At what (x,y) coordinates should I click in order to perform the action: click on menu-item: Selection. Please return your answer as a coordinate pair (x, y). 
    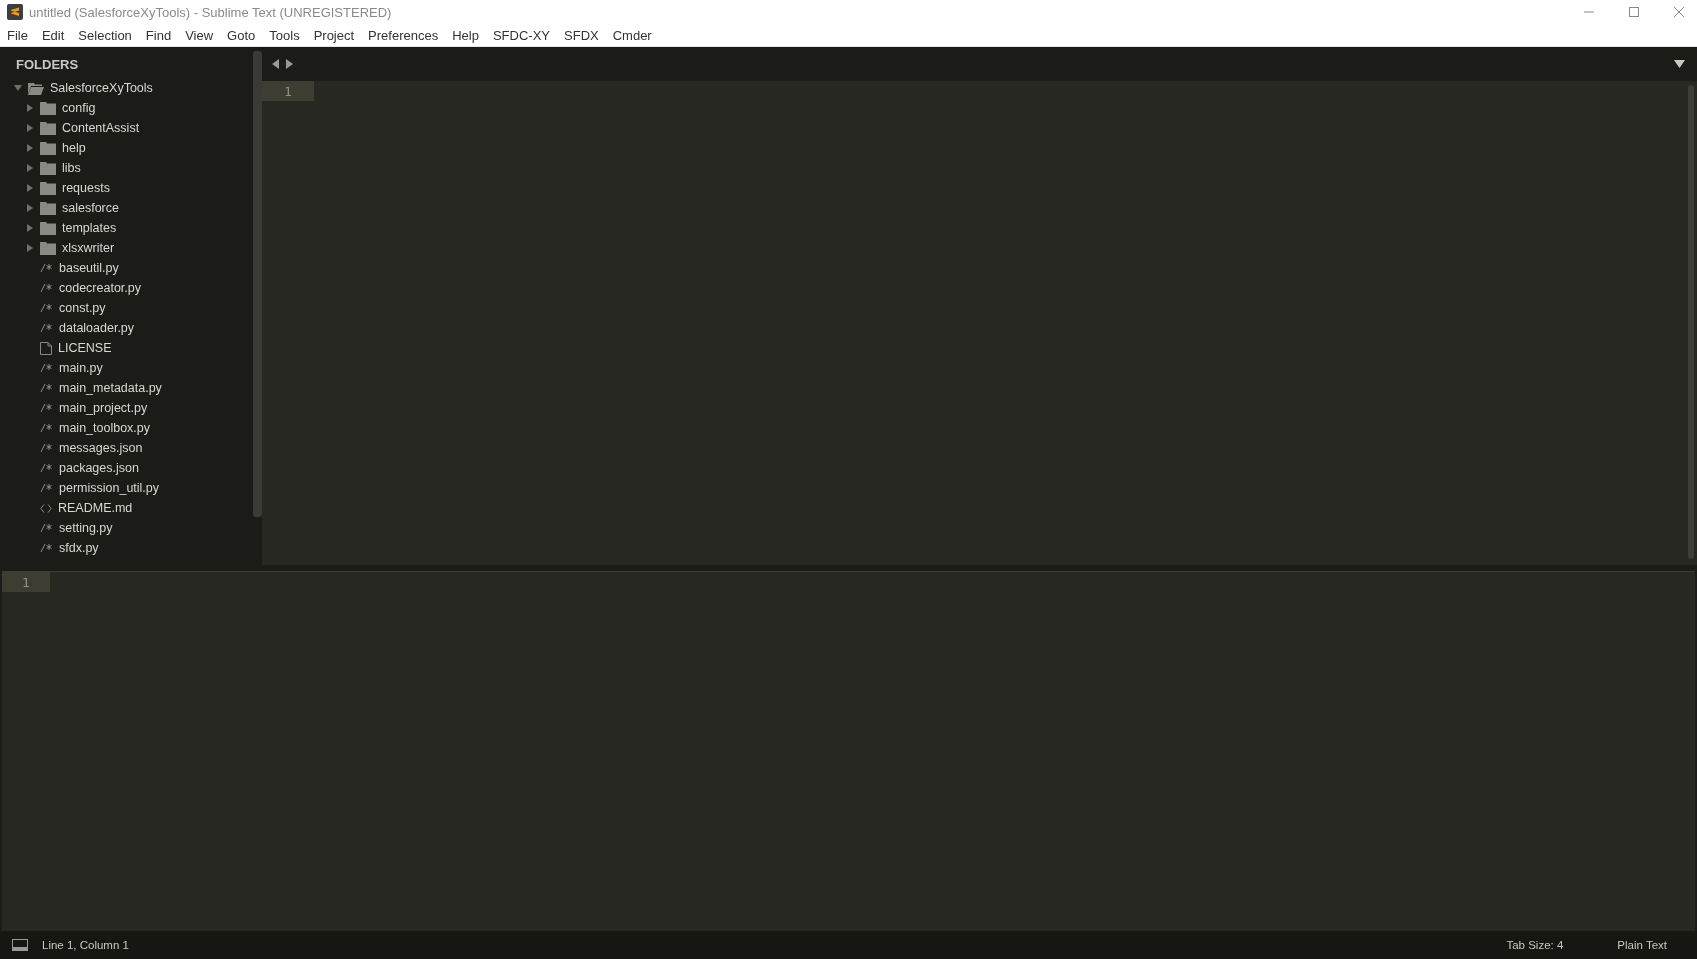
    Looking at the image, I should click on (105, 35).